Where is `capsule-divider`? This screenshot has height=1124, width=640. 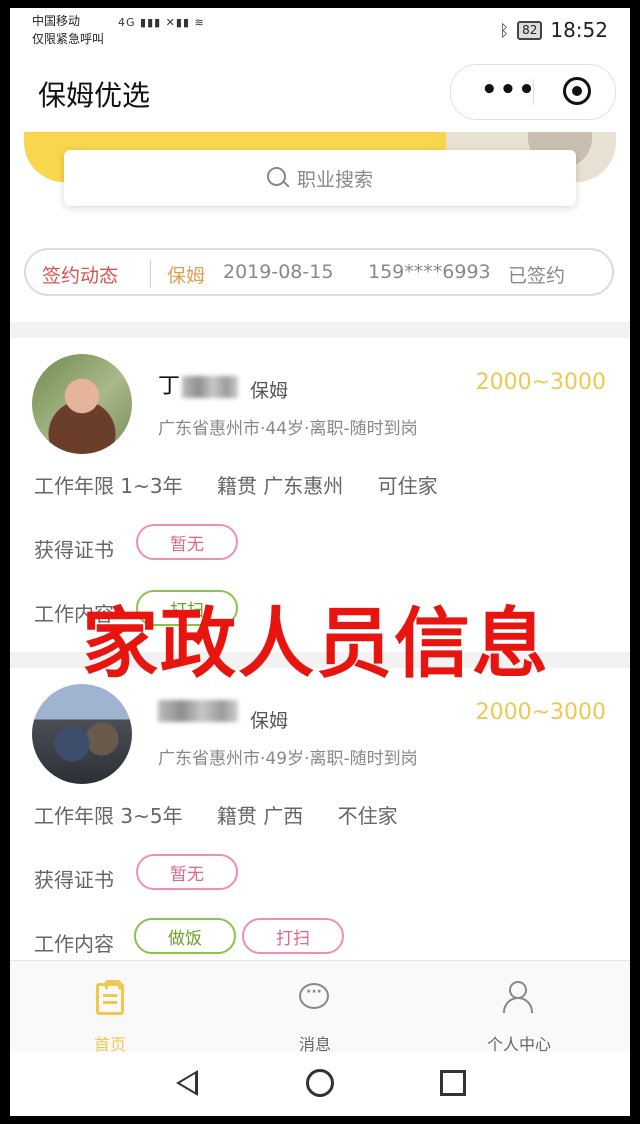 capsule-divider is located at coordinates (533, 92).